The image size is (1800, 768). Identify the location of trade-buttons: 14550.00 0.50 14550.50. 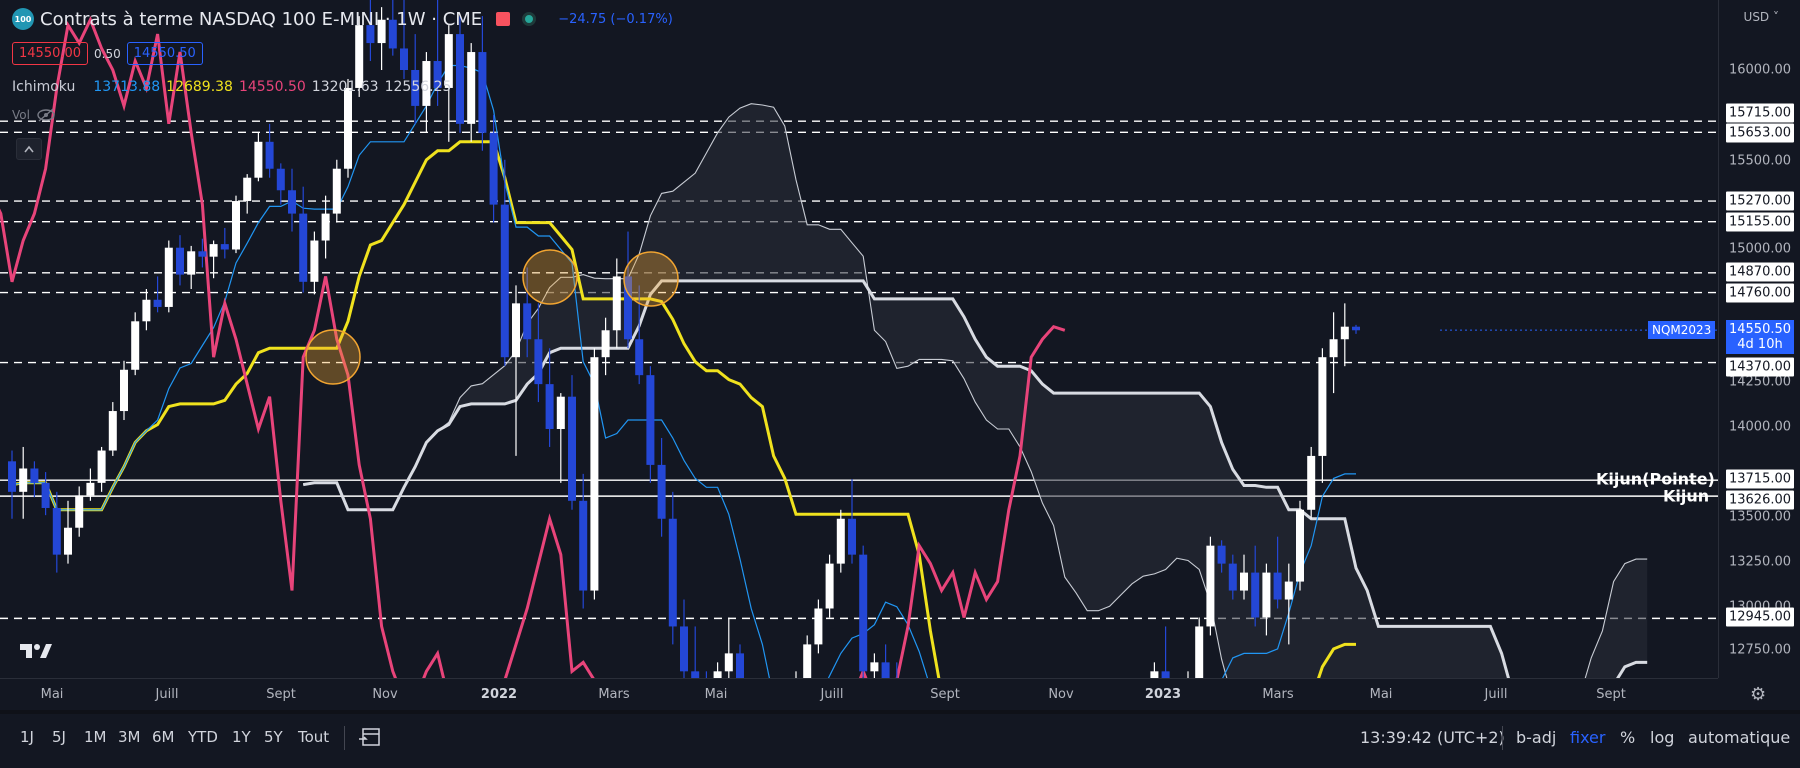
(107, 53).